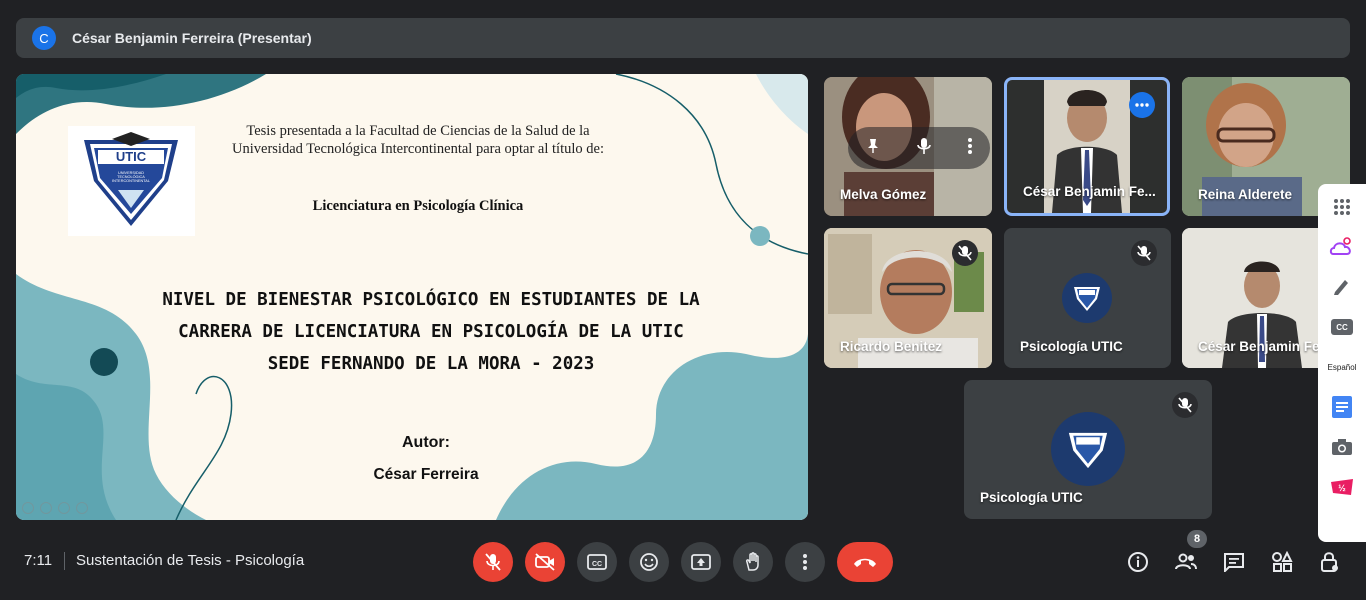 Image resolution: width=1366 pixels, height=600 pixels. Describe the element at coordinates (426, 442) in the screenshot. I see `author-label: Autor:` at that location.